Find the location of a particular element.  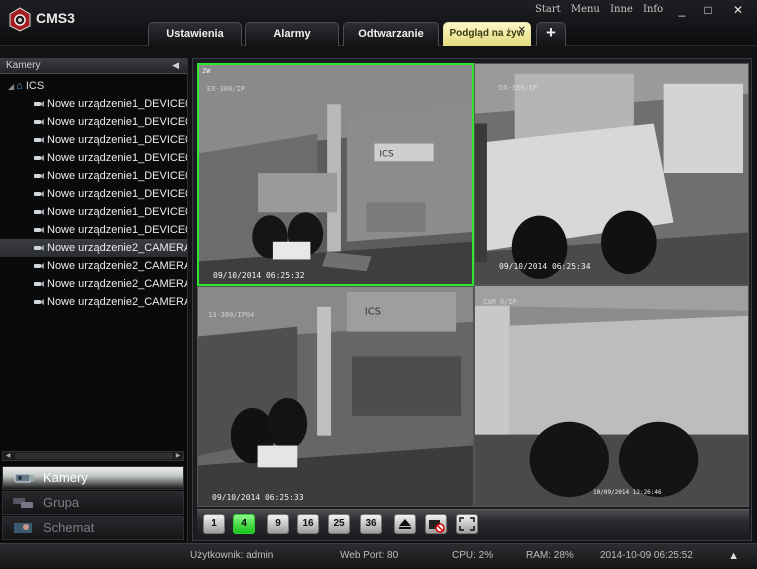

status-user: Użytkownik: admin is located at coordinates (232, 555).